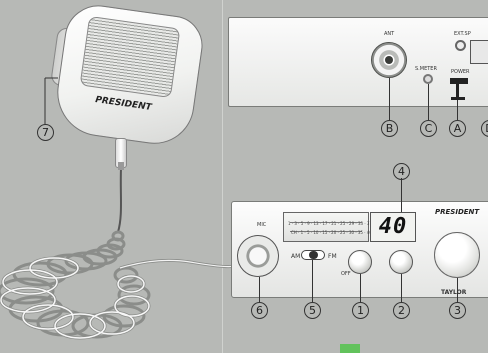  What do you see at coordinates (460, 72) in the screenshot?
I see `power-label: POWER` at bounding box center [460, 72].